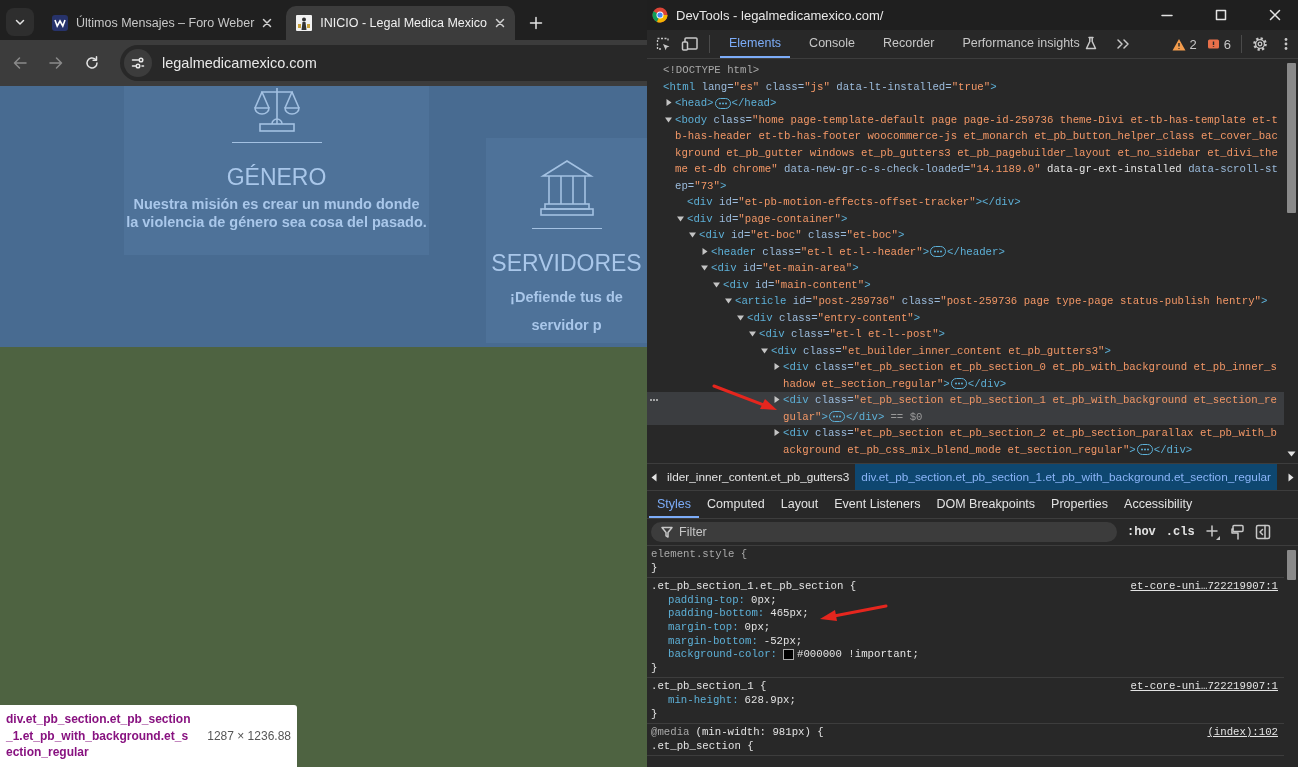  I want to click on dom-node: <div id="et-pb-motion-effects-offset-tracker"></div>, so click(965, 202).